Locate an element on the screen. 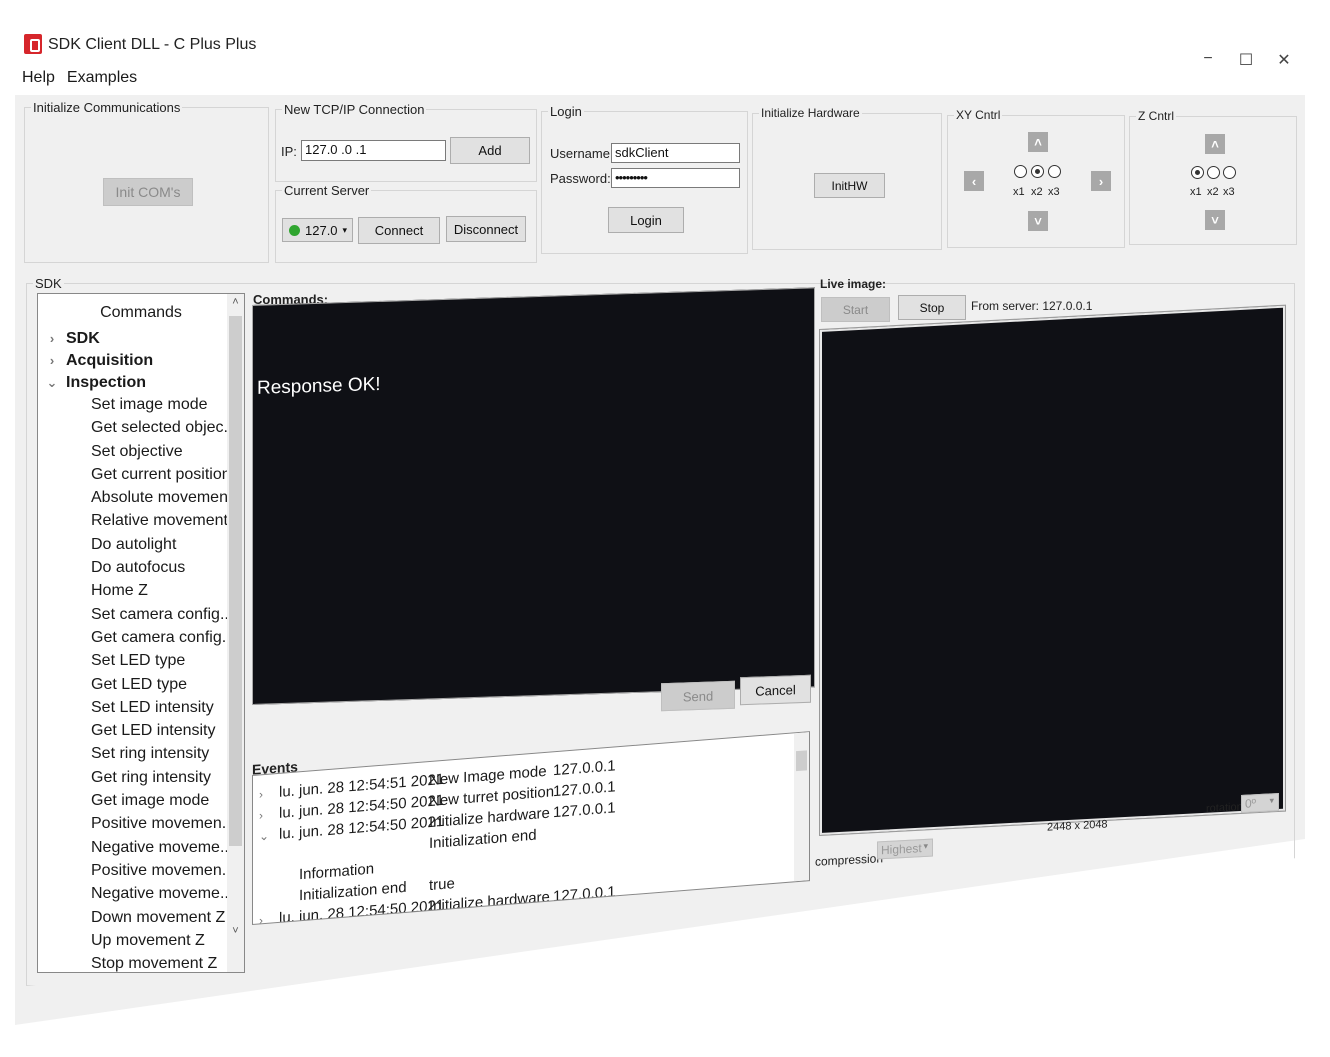 The width and height of the screenshot is (1330, 1057). init-comms-legend: Initialize Communications is located at coordinates (107, 107).